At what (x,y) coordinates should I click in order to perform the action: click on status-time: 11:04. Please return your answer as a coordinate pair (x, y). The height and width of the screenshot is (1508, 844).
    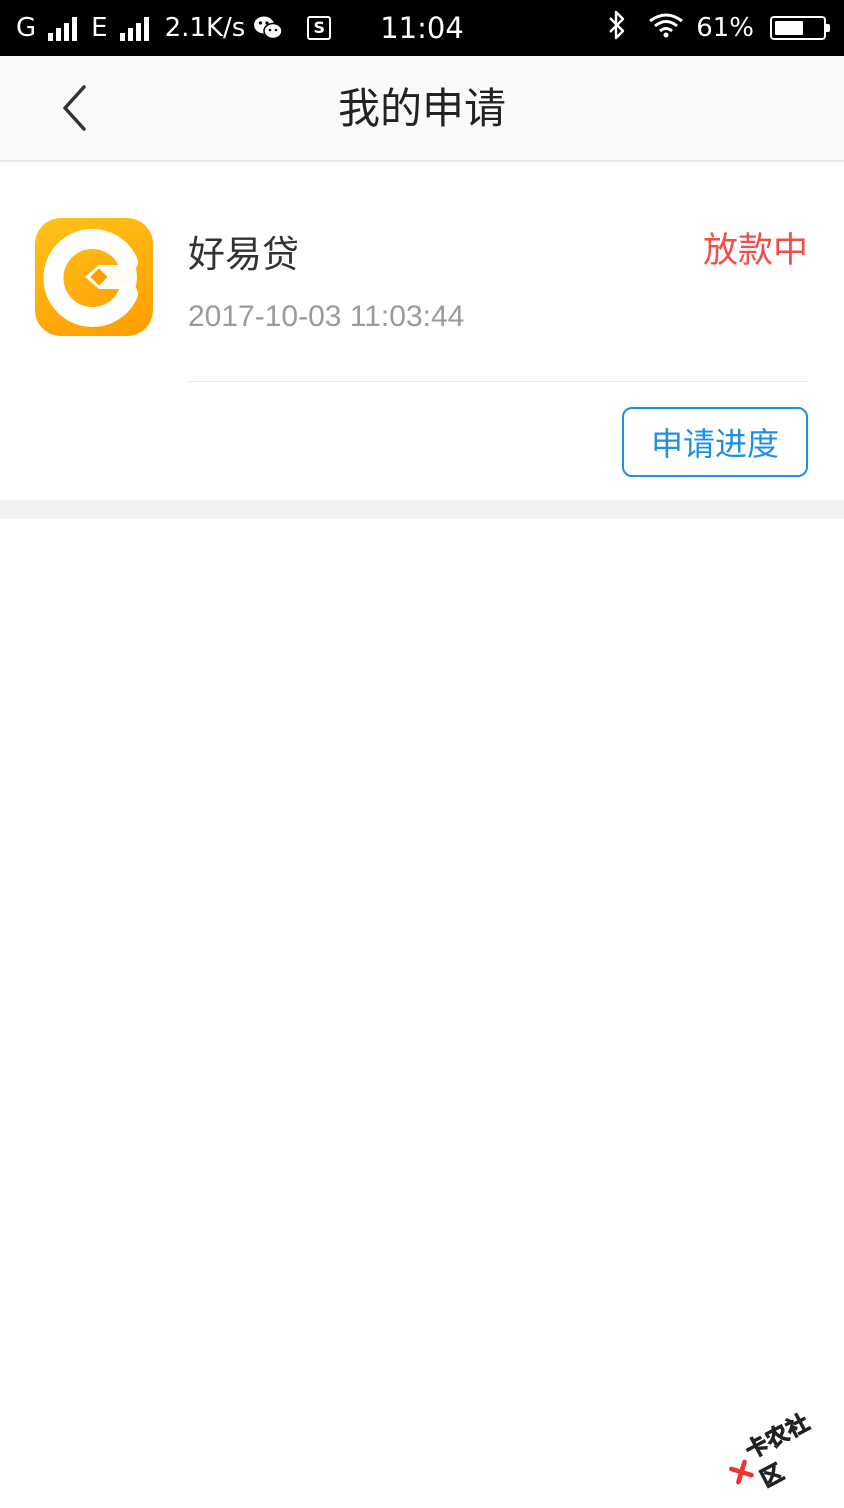
    Looking at the image, I should click on (422, 28).